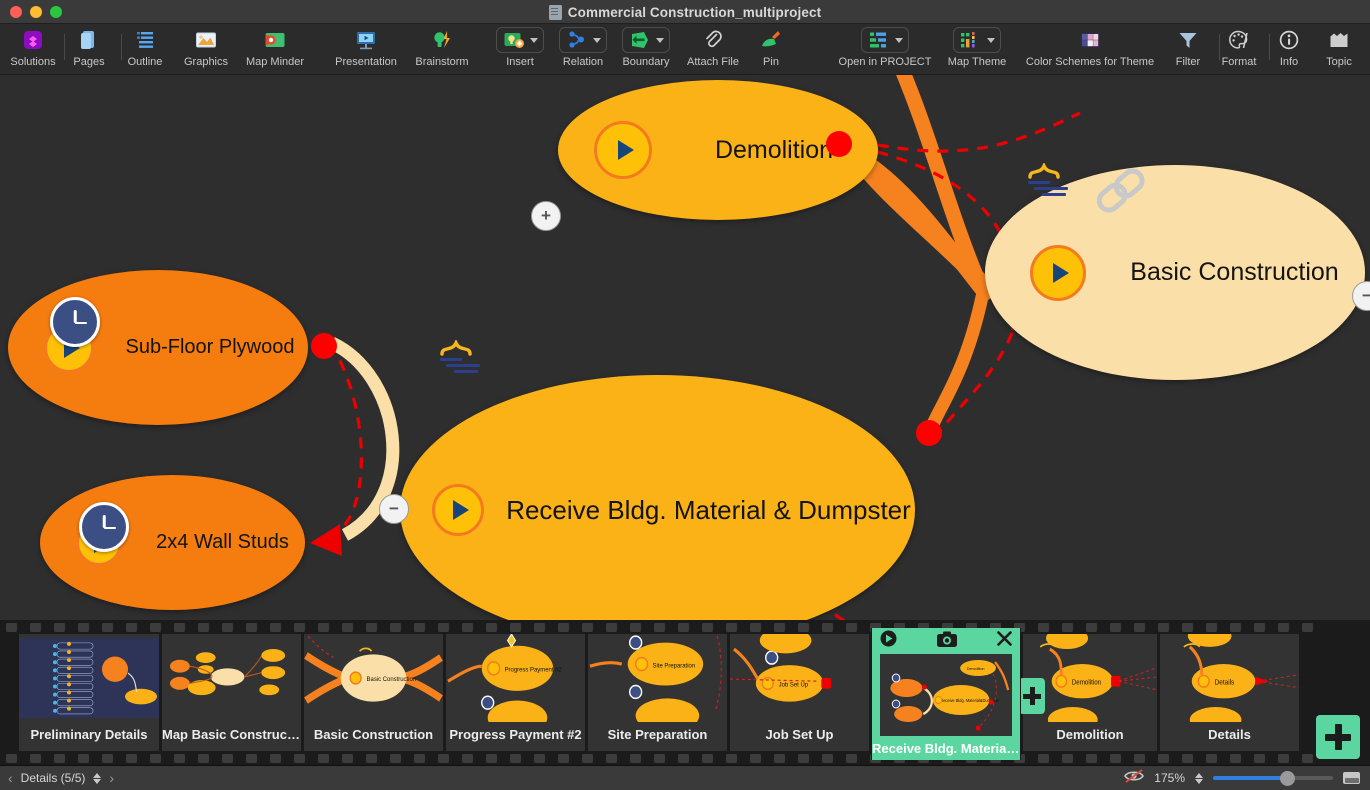  Describe the element at coordinates (56, 11) in the screenshot. I see `maximize-window-button` at that location.